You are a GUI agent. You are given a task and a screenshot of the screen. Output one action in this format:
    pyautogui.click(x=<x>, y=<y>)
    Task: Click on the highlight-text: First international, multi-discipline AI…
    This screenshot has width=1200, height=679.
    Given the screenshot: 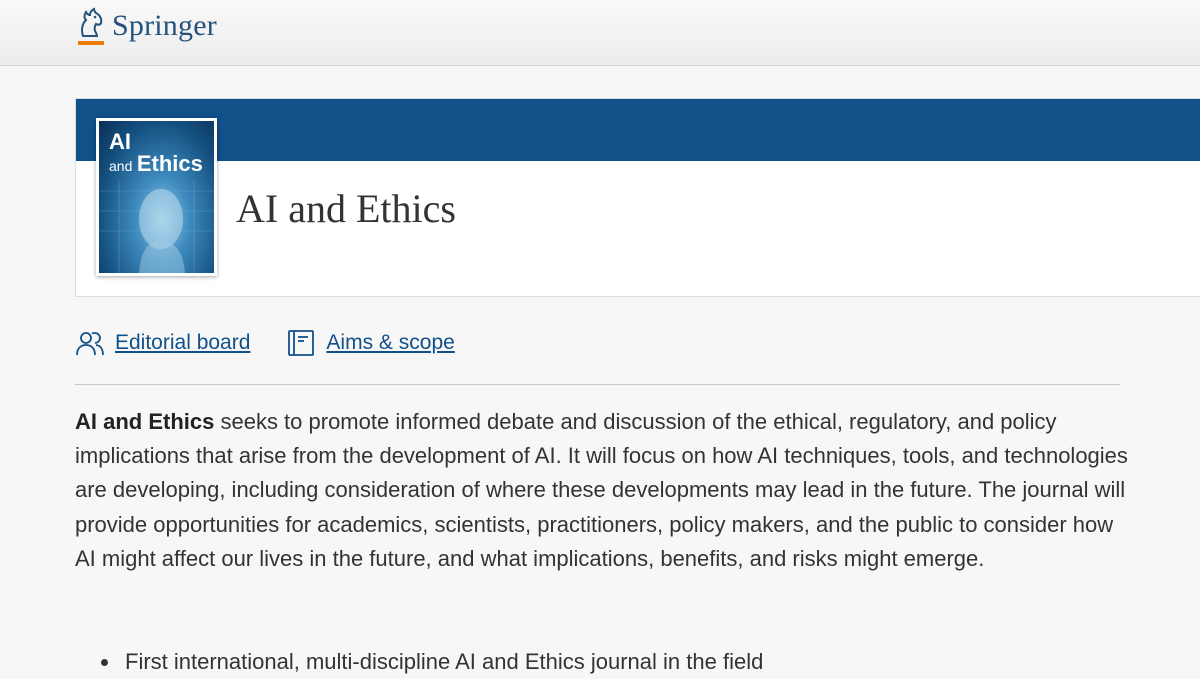 What is the action you would take?
    pyautogui.click(x=444, y=661)
    